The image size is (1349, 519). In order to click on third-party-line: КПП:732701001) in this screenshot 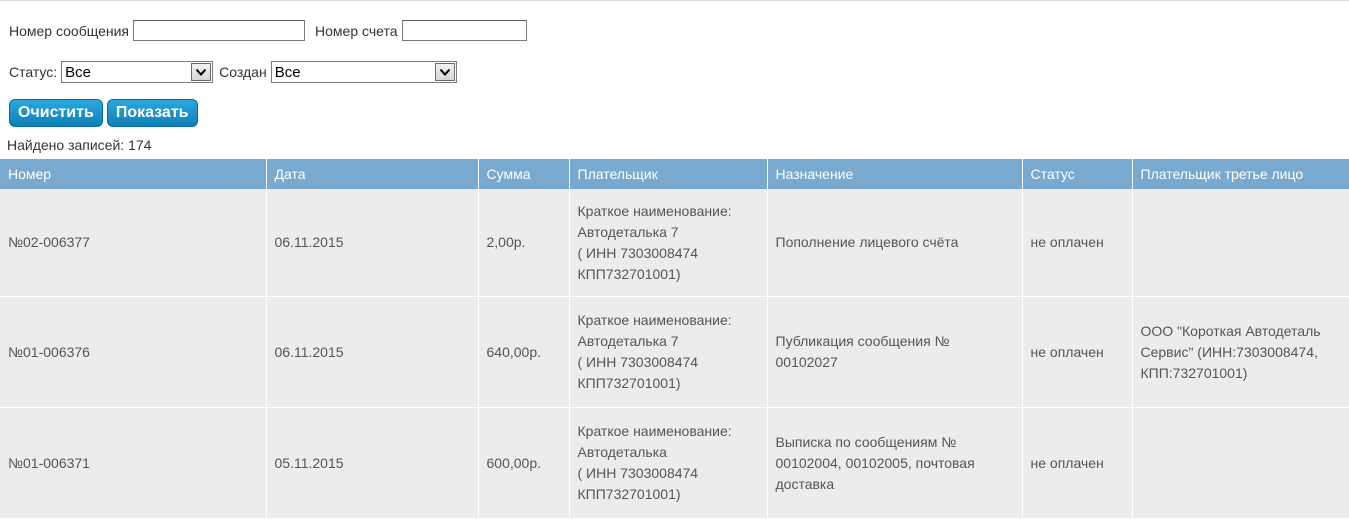, I will do `click(1194, 372)`.